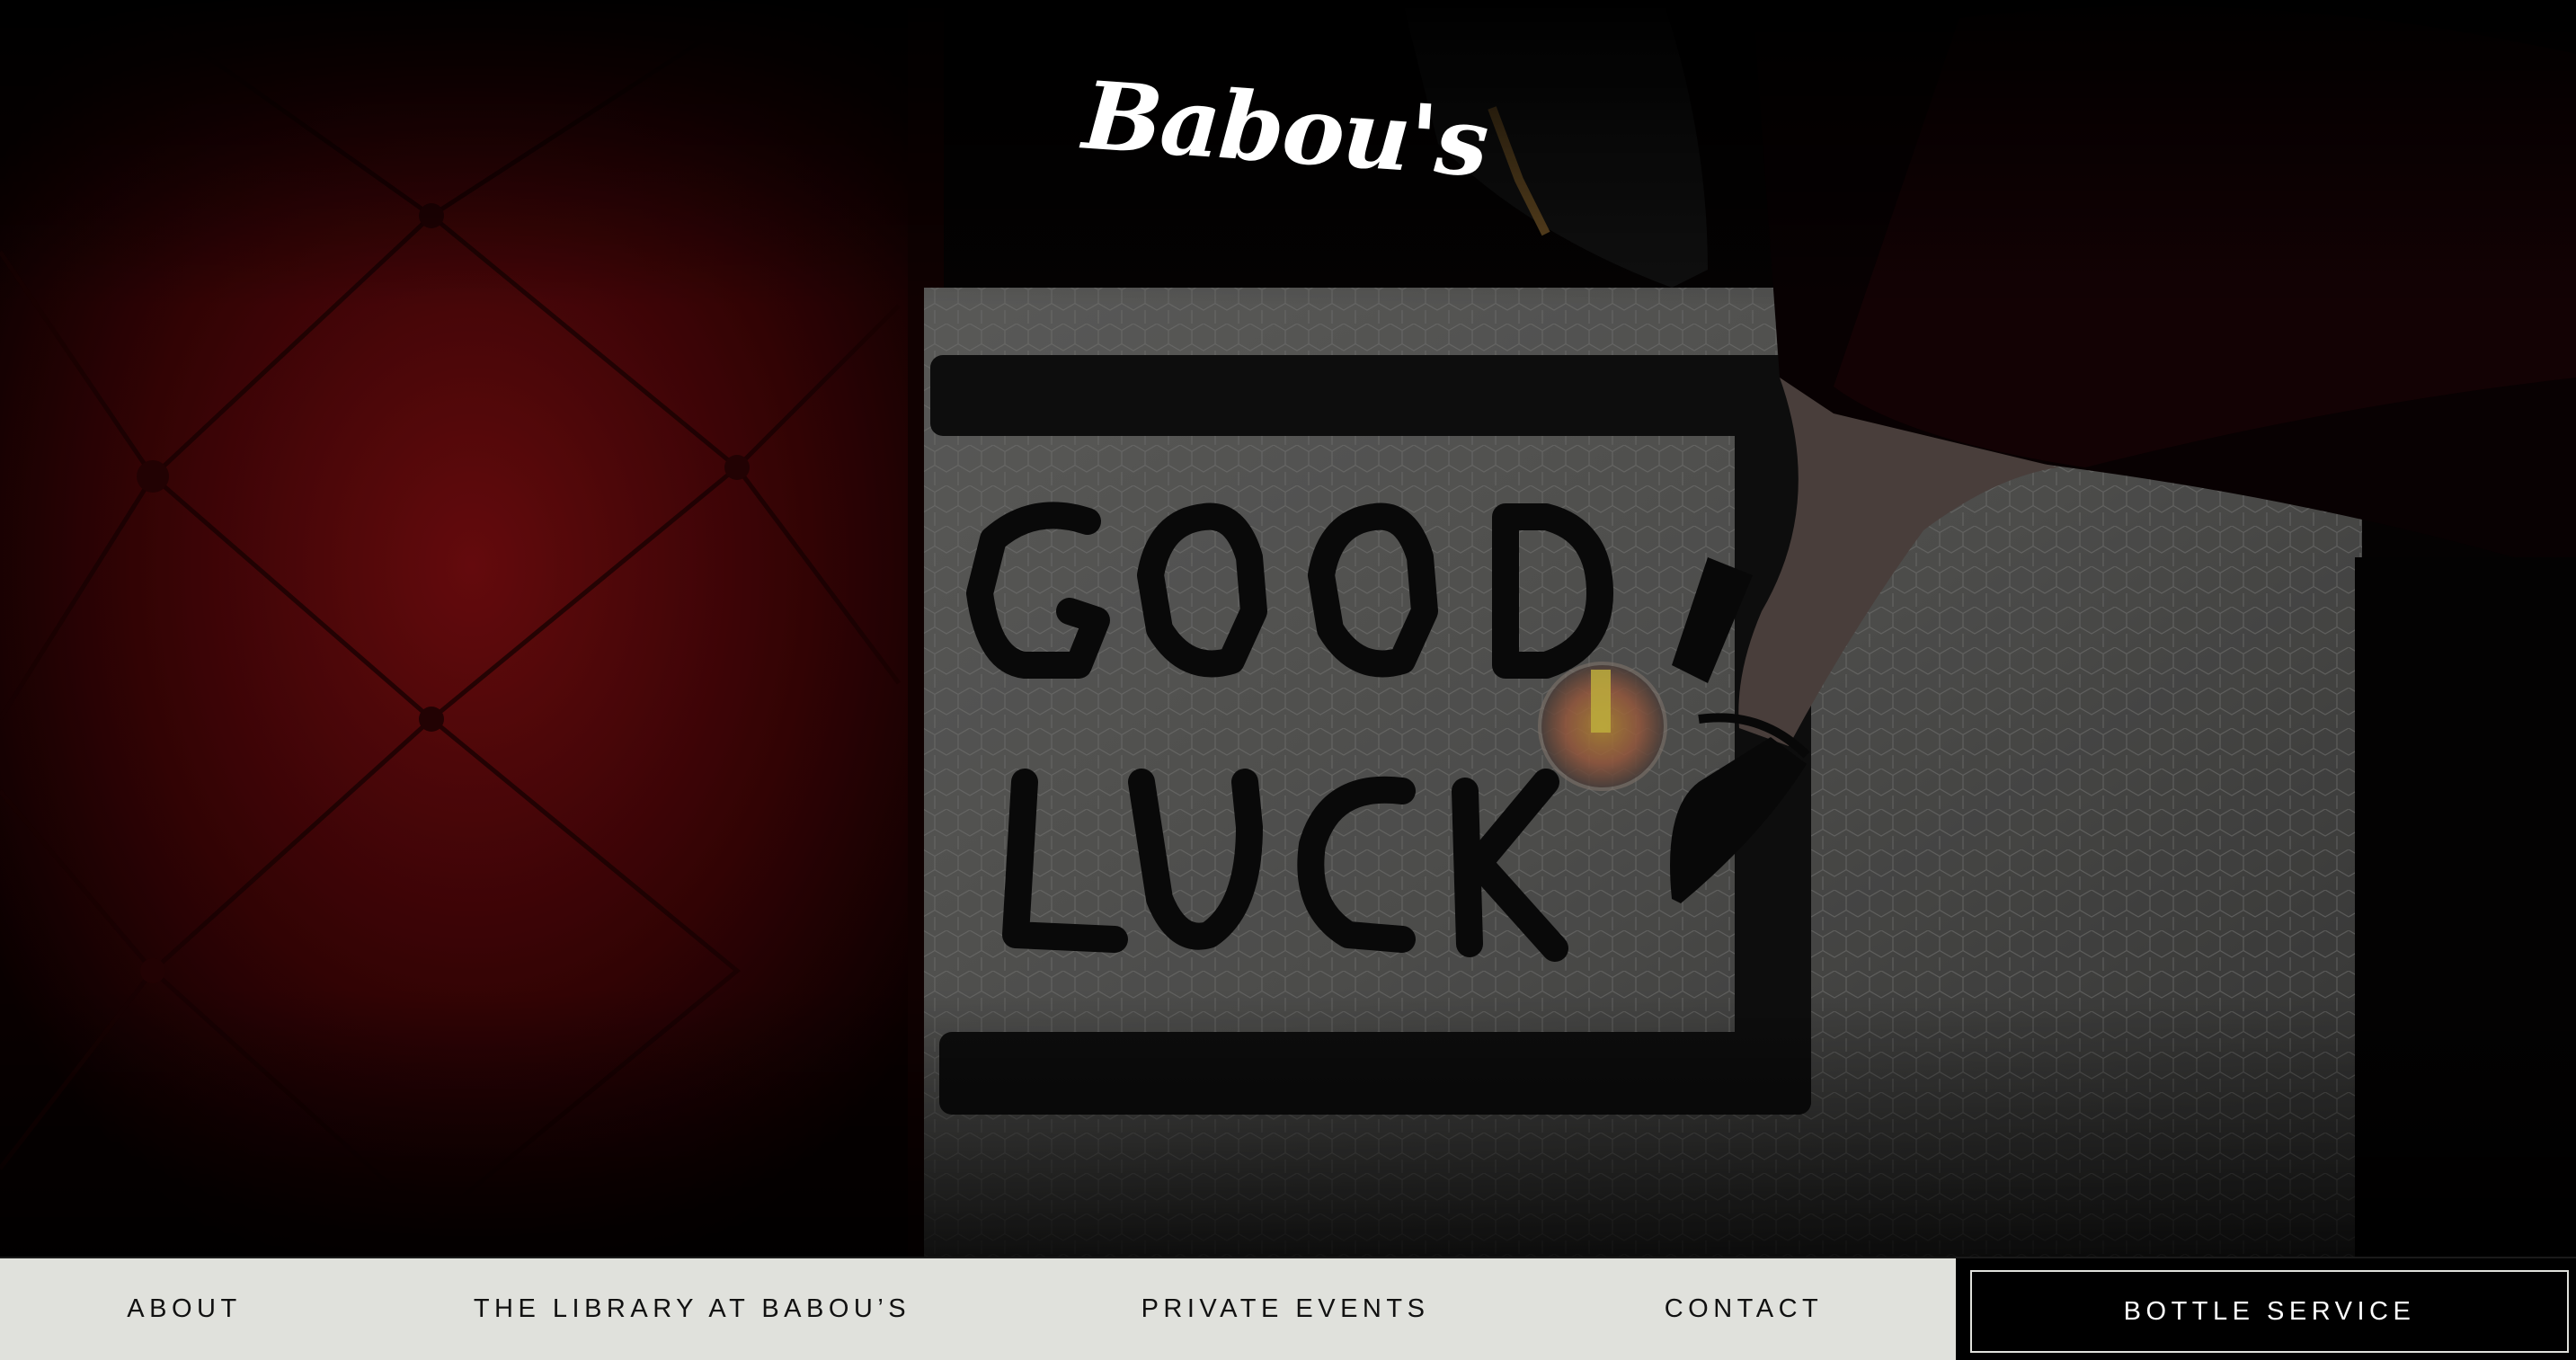 This screenshot has width=2576, height=1360. I want to click on bottle-service-button: BOTTLE SERVICE, so click(2269, 1311).